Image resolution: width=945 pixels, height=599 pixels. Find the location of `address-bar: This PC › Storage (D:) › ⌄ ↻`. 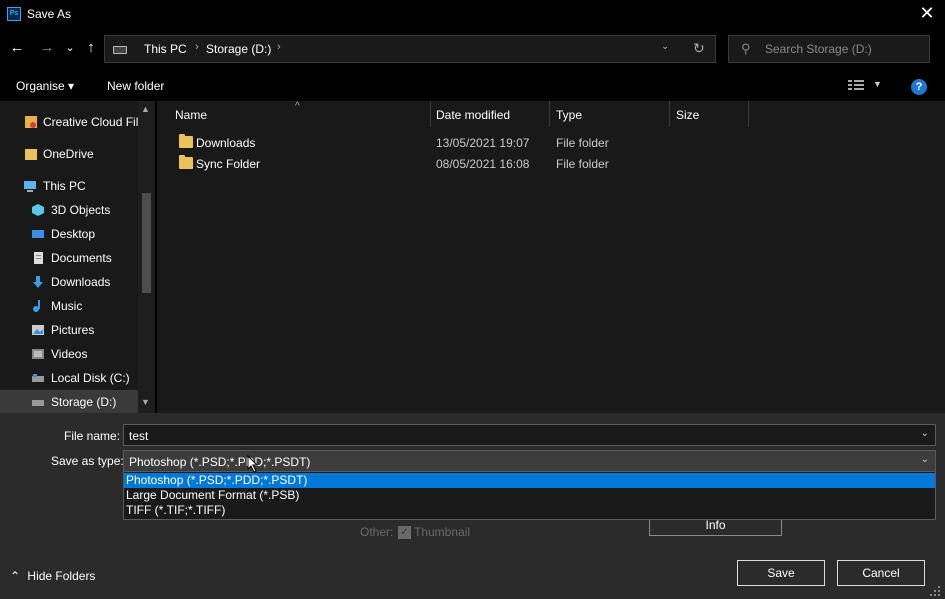

address-bar: This PC › Storage (D:) › ⌄ ↻ is located at coordinates (410, 49).